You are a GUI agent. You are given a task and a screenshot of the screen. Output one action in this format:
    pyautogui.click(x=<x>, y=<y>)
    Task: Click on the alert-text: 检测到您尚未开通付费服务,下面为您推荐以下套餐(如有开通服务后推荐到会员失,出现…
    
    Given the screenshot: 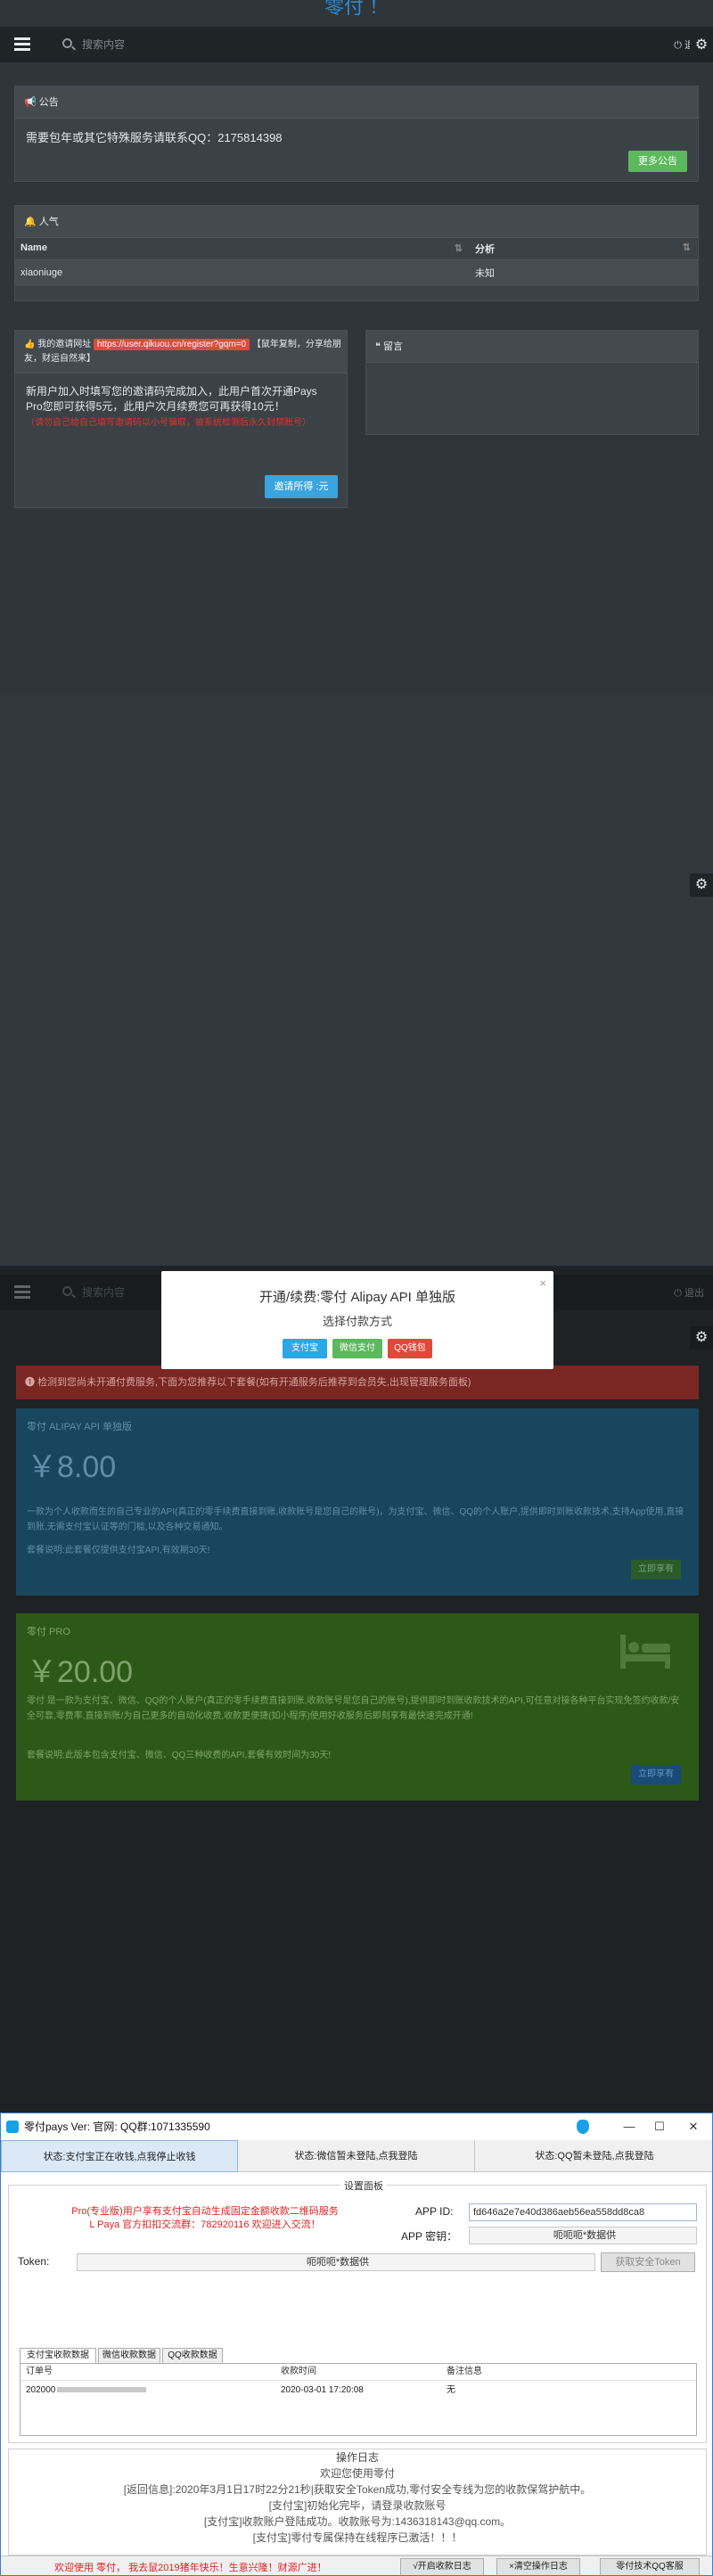 What is the action you would take?
    pyautogui.click(x=254, y=1382)
    